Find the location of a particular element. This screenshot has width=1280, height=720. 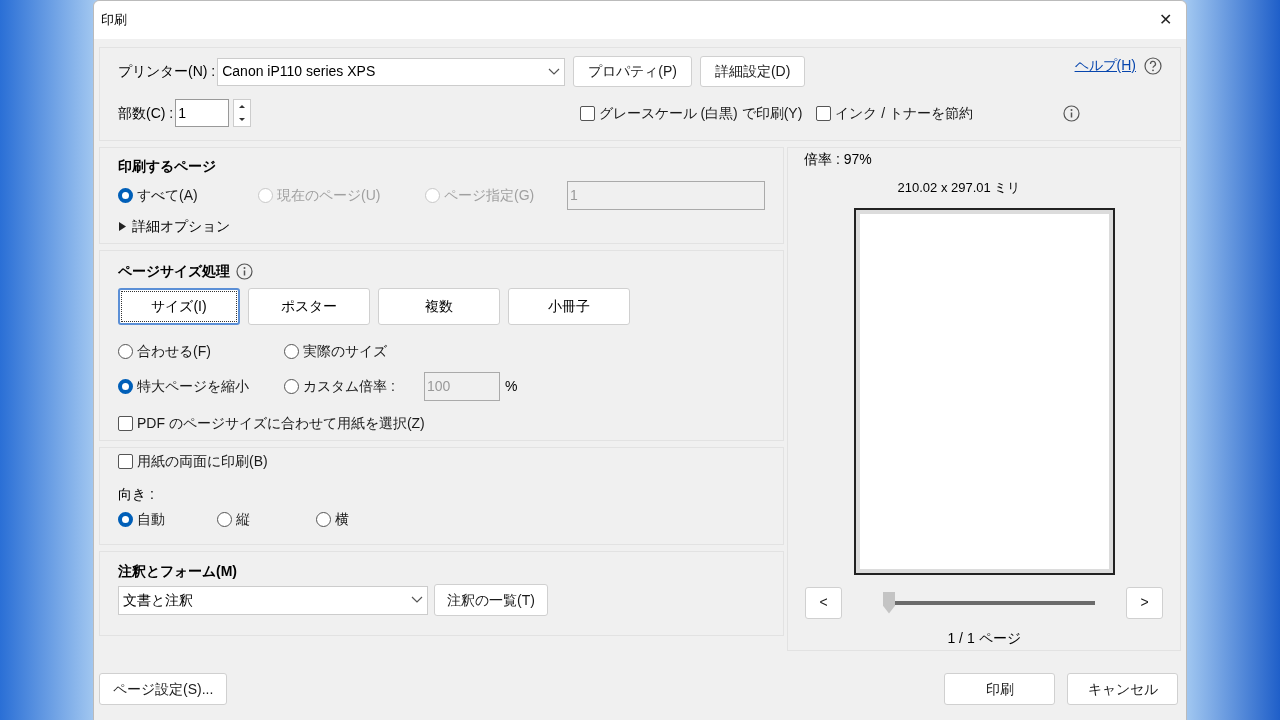

page-size-label: 210.02 x 297.01 ミリ is located at coordinates (959, 188).